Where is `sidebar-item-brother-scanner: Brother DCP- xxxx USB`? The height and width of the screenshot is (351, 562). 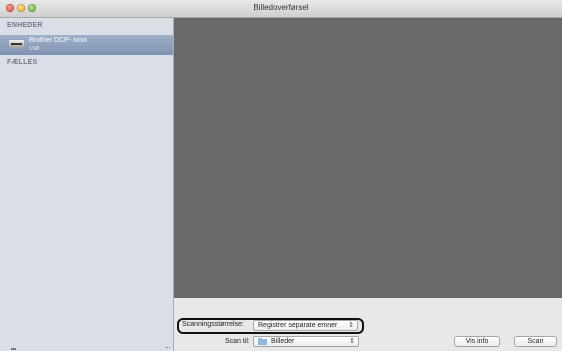
sidebar-item-brother-scanner: Brother DCP- xxxx USB is located at coordinates (86, 45).